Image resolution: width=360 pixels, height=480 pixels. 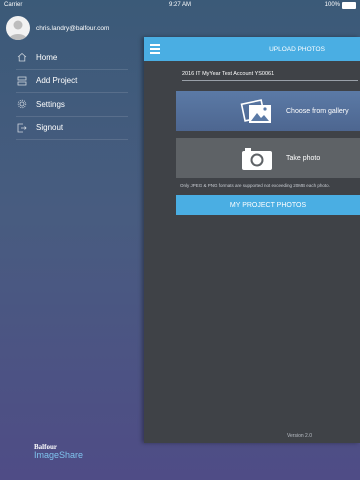 What do you see at coordinates (252, 49) in the screenshot?
I see `panel-header: UPLOAD PHOTOS` at bounding box center [252, 49].